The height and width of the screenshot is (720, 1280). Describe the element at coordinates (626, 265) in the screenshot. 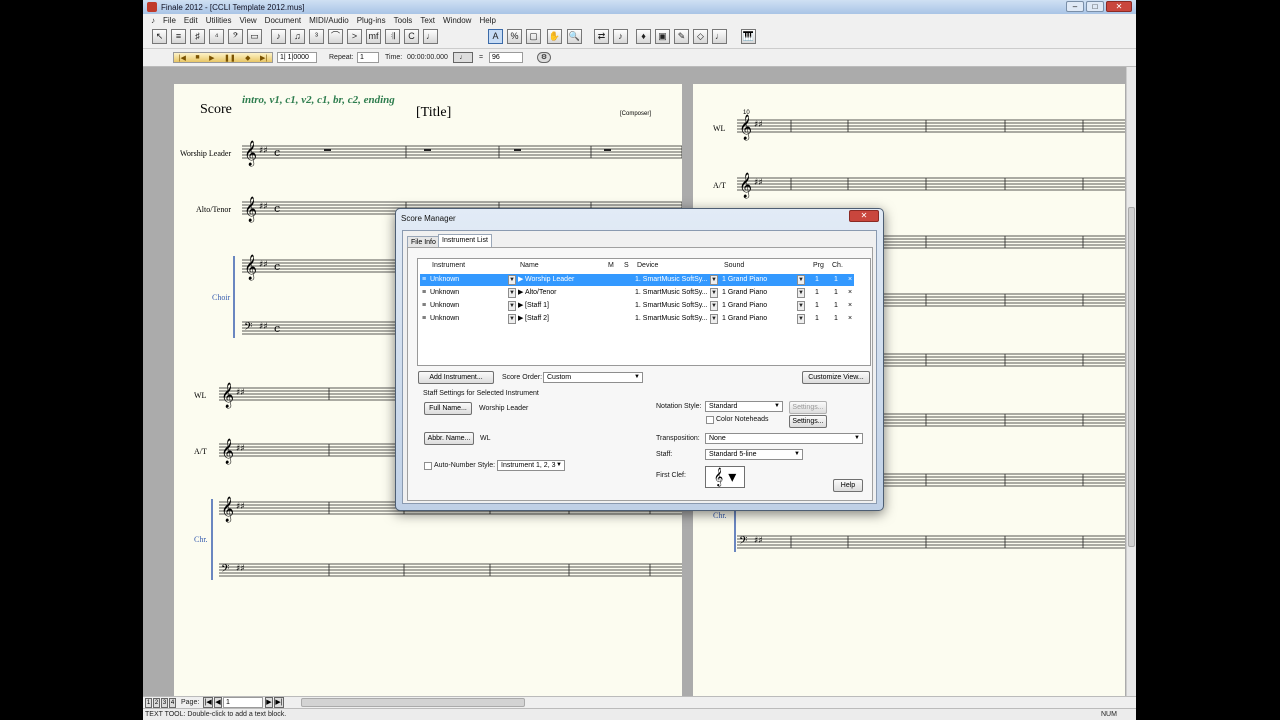

I see `col-s: S` at that location.